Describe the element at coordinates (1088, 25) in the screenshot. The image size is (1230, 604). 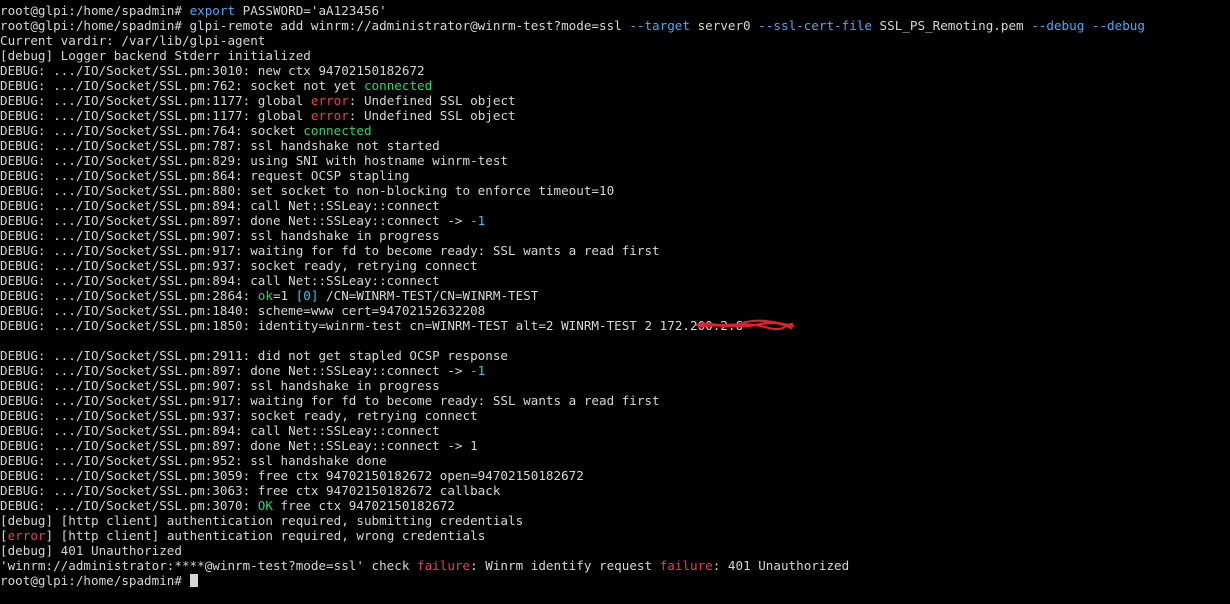
I see `terminal-text: --debug --debug` at that location.